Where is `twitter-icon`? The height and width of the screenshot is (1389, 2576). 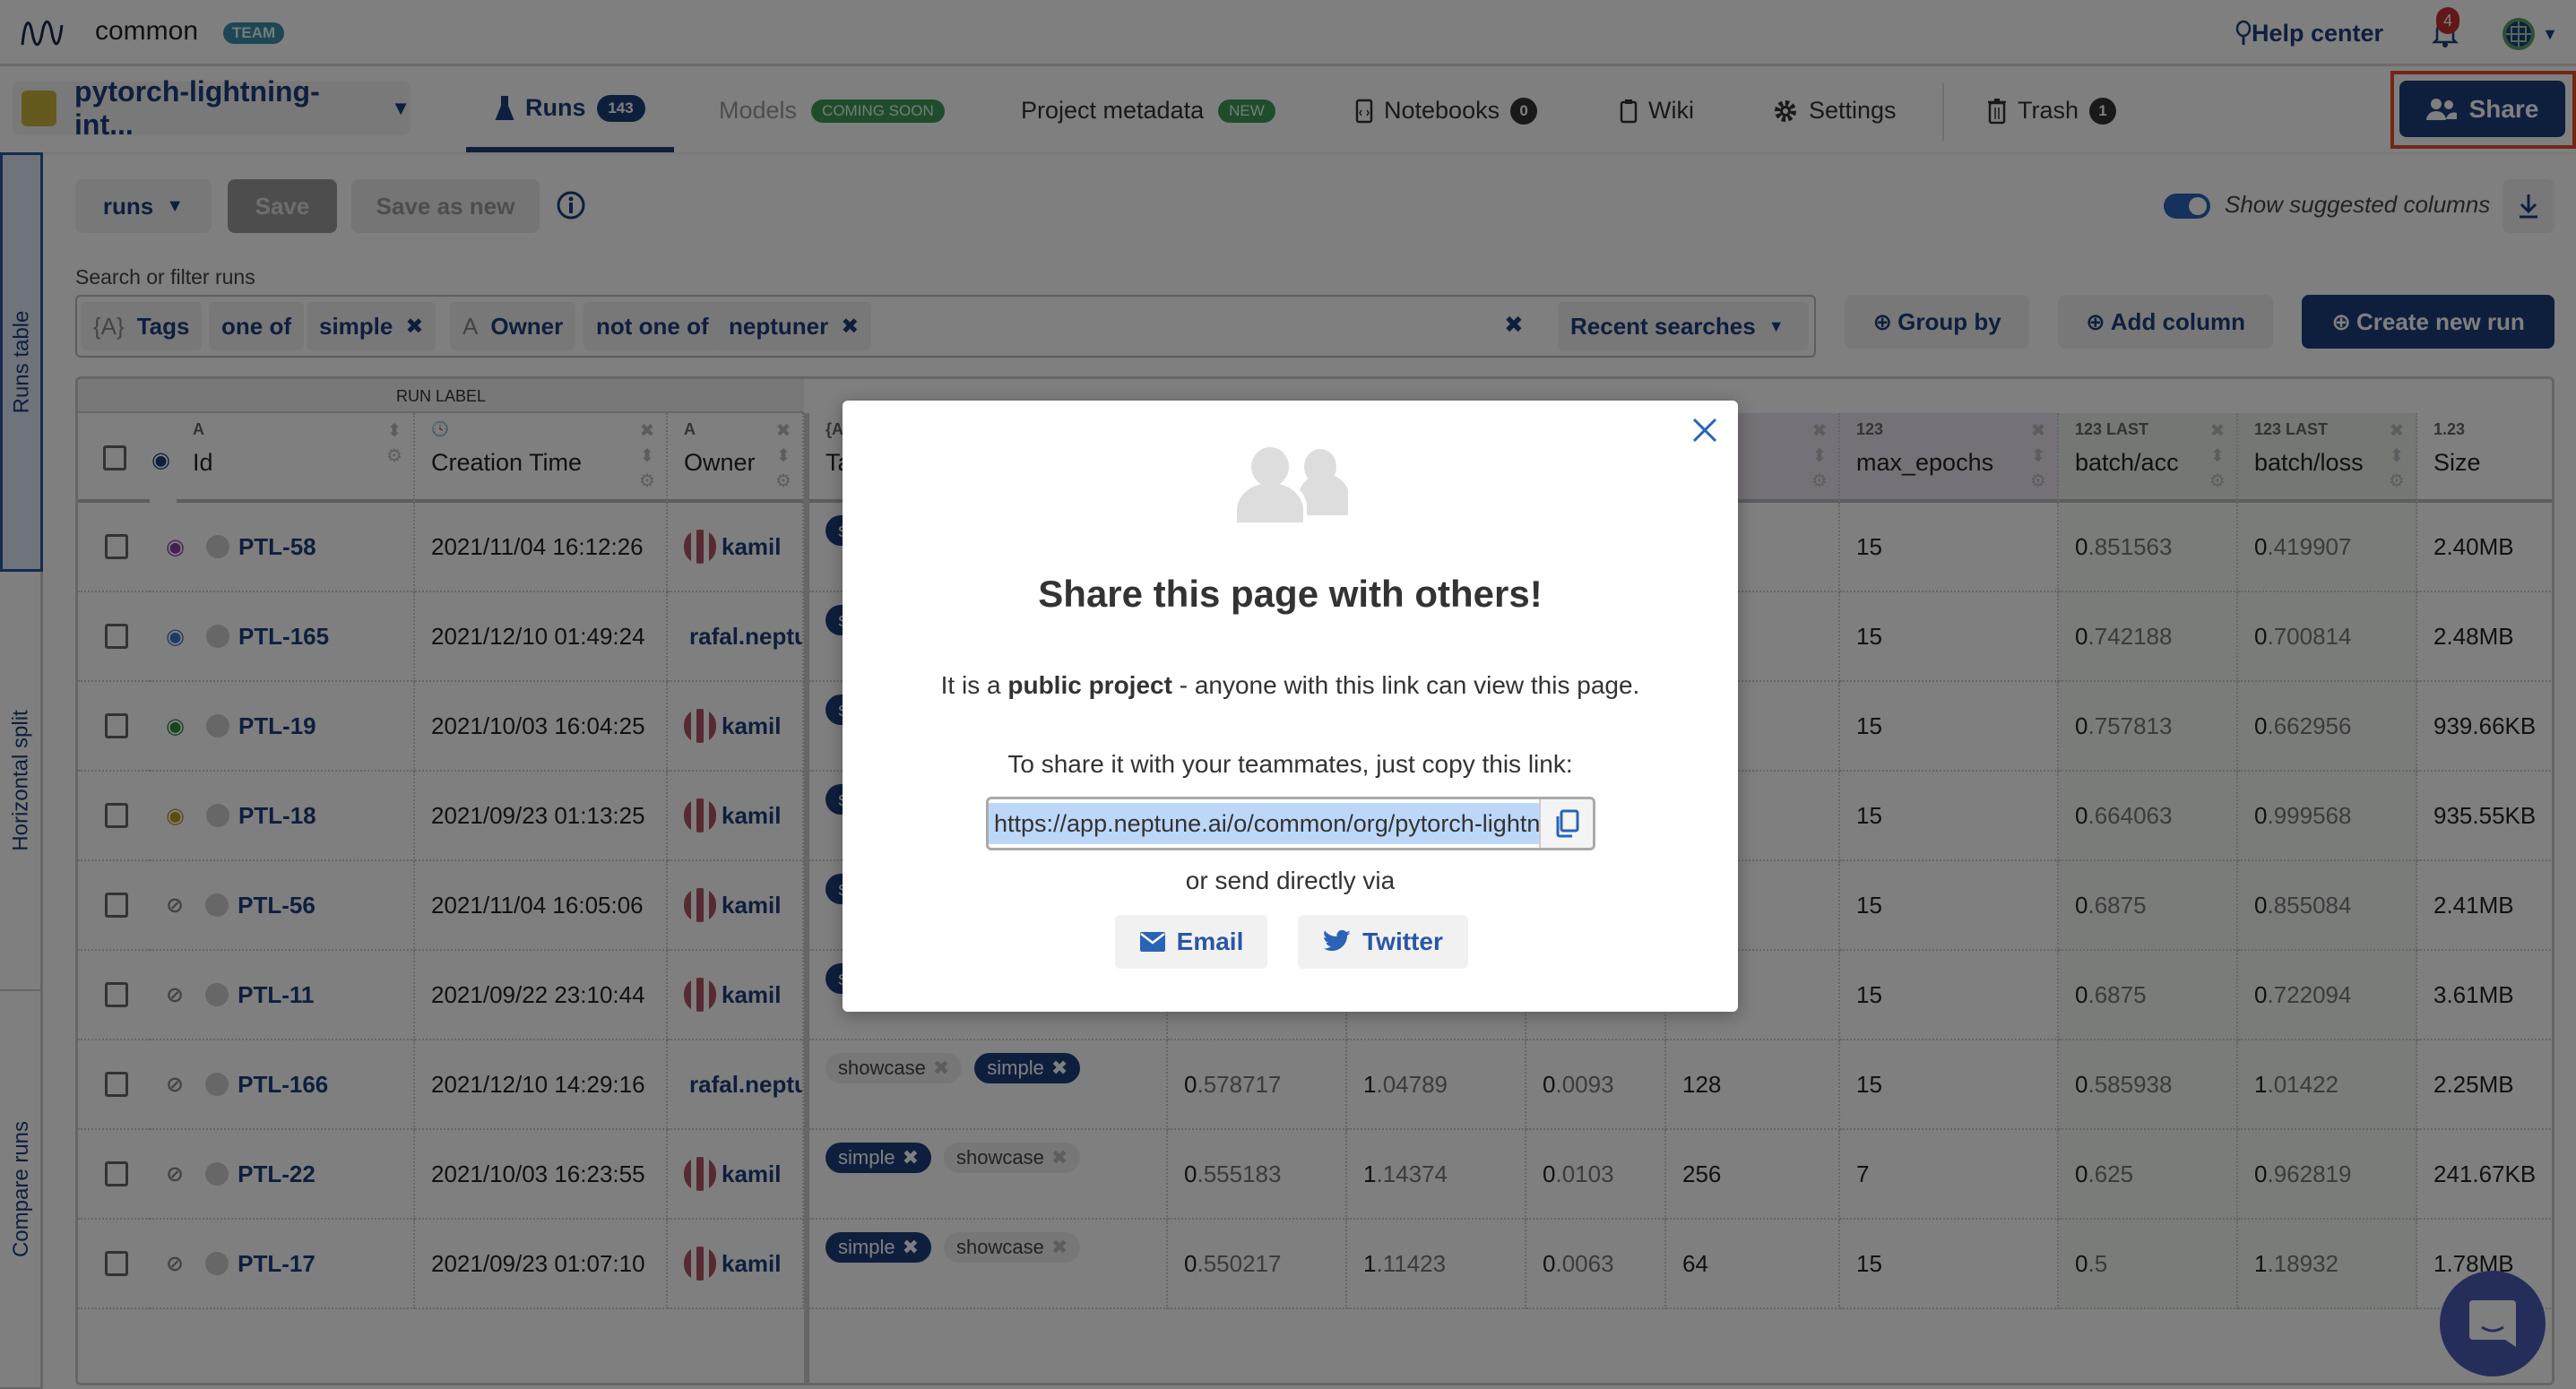 twitter-icon is located at coordinates (1338, 940).